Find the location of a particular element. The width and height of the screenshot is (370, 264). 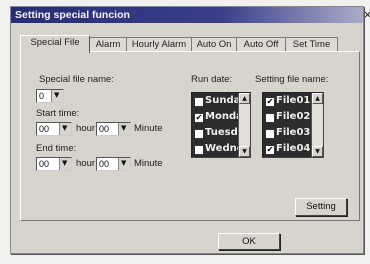

end-hour-value: 00 is located at coordinates (44, 164).